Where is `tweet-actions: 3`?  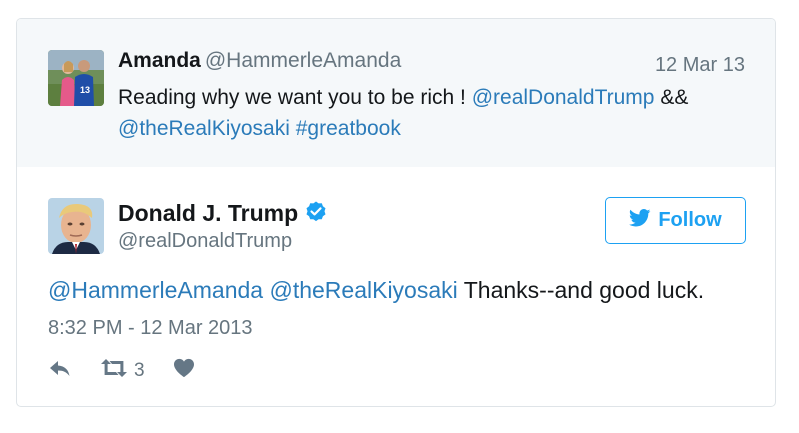 tweet-actions: 3 is located at coordinates (121, 371).